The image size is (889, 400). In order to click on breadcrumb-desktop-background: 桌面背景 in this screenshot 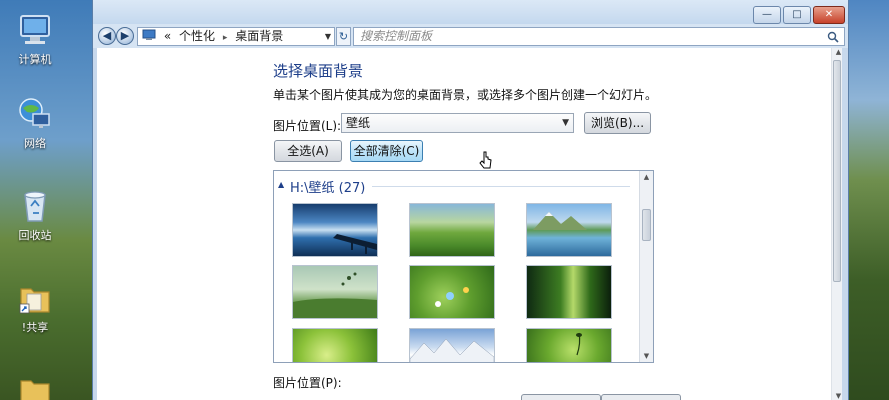, I will do `click(259, 36)`.